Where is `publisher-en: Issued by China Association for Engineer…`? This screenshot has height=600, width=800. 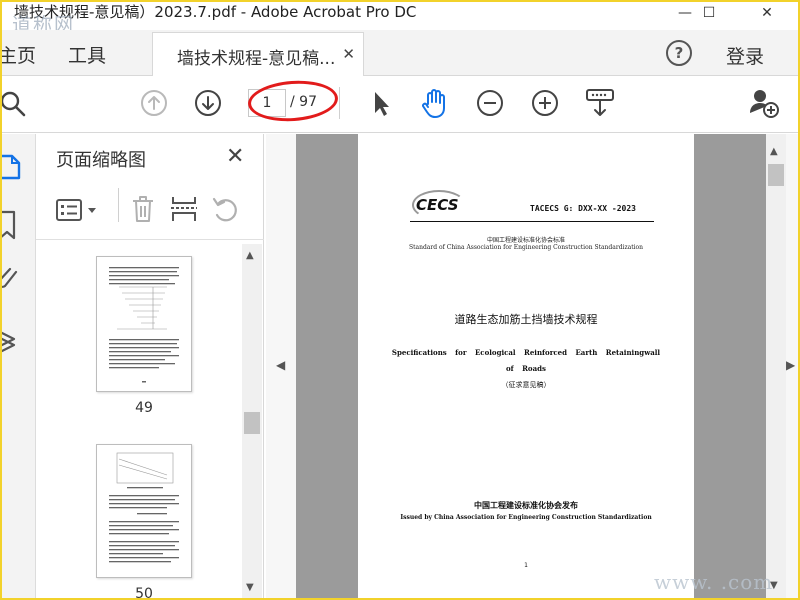
publisher-en: Issued by China Association for Engineer… is located at coordinates (526, 517).